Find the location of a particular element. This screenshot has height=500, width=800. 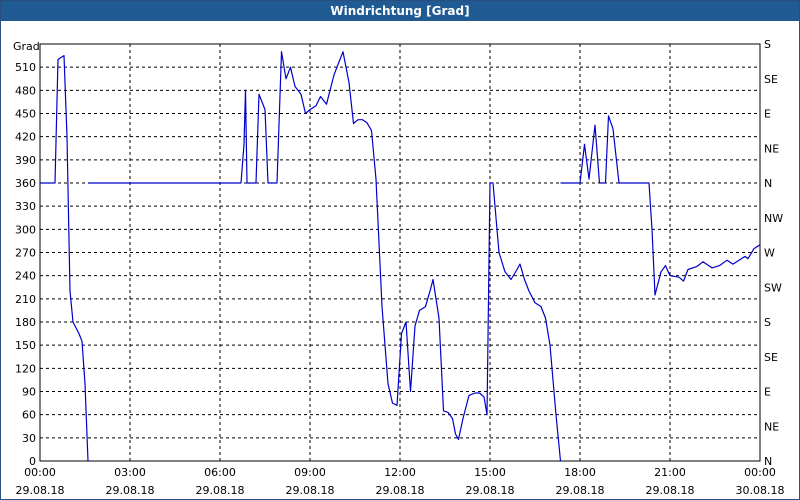

right-tick-label: SW is located at coordinates (773, 287).